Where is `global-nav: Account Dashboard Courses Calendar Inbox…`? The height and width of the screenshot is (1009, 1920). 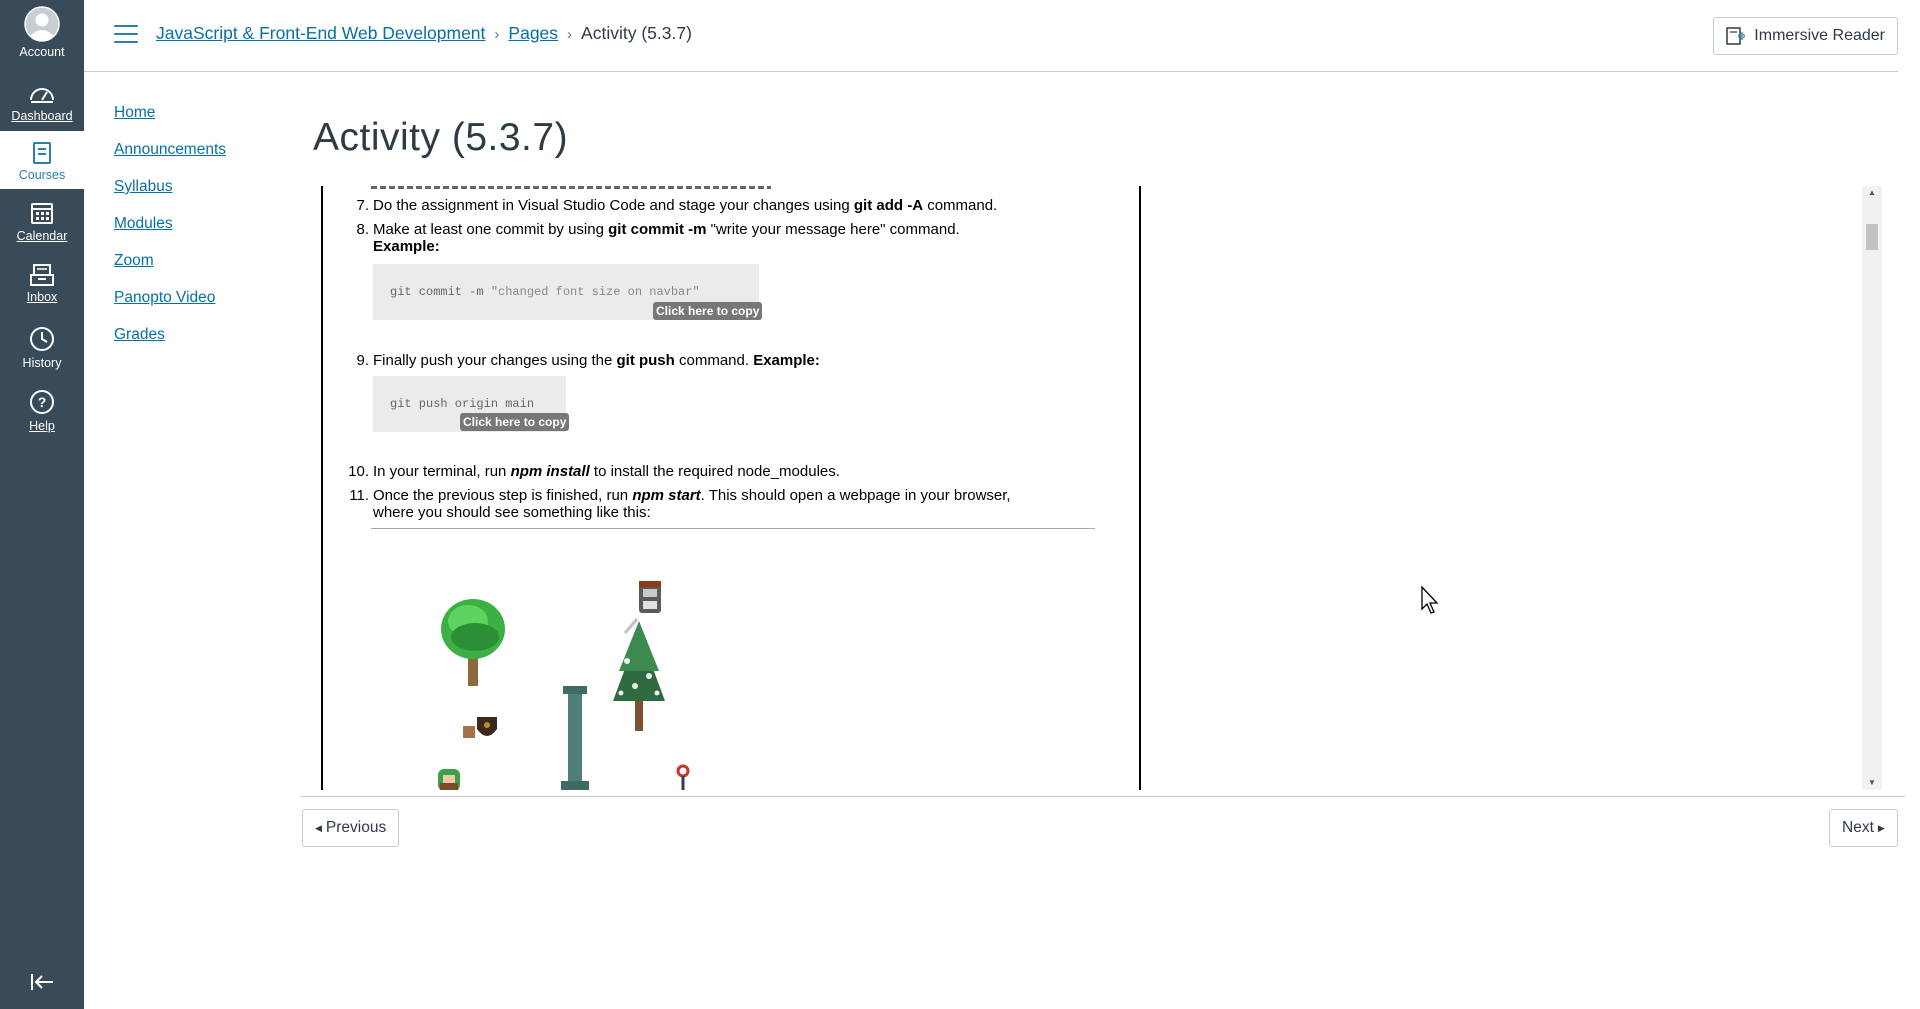
global-nav: Account Dashboard Courses Calendar Inbox… is located at coordinates (42, 504).